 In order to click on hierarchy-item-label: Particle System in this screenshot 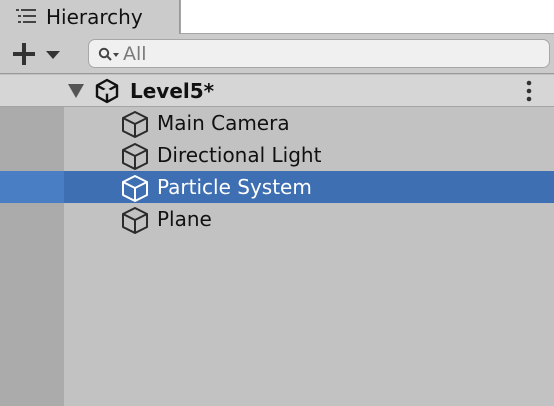, I will do `click(234, 187)`.